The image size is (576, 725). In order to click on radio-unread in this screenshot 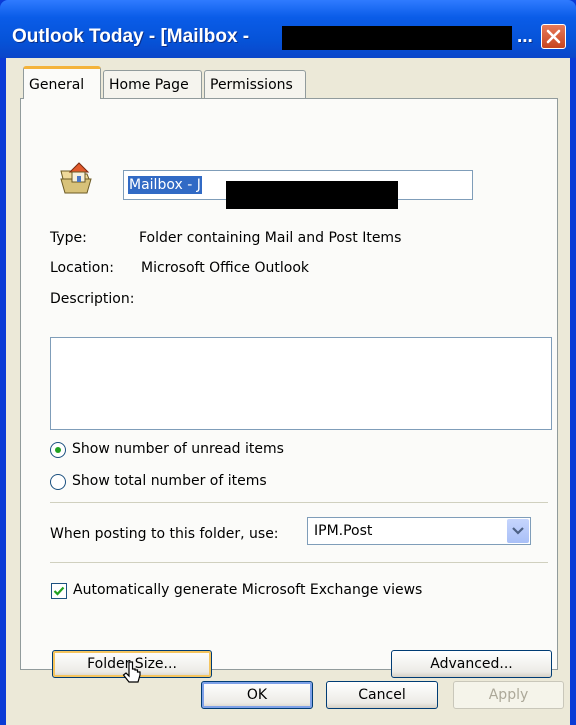, I will do `click(58, 450)`.